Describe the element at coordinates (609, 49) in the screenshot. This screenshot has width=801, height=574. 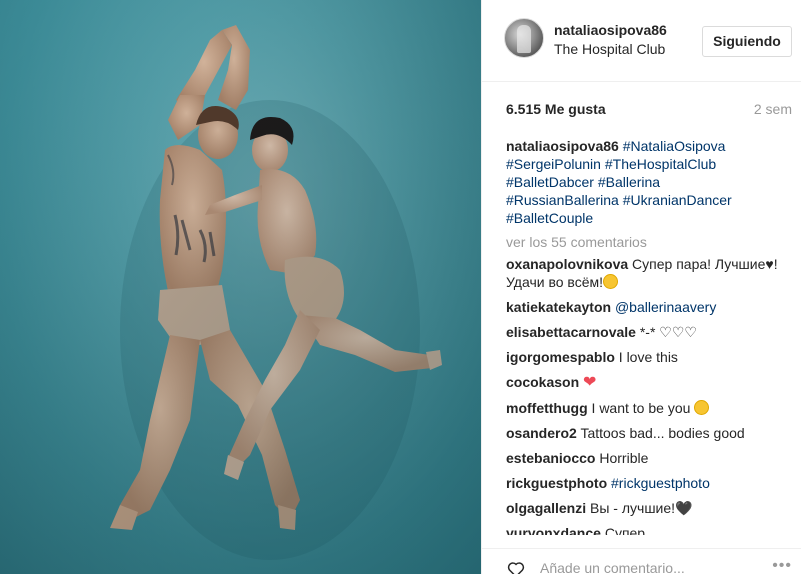
I see `location-link: The Hospital Club` at that location.